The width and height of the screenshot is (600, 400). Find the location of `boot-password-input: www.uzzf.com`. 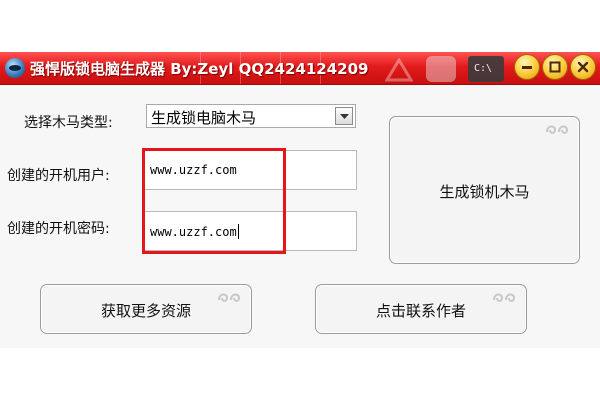

boot-password-input: www.uzzf.com is located at coordinates (250, 231).